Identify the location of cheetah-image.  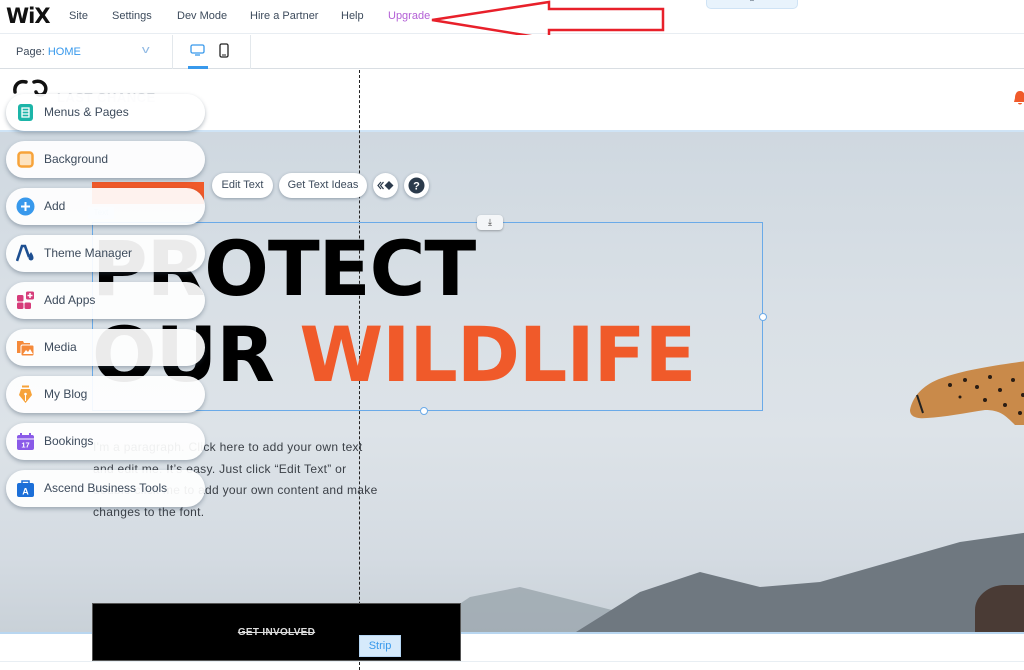
(967, 393).